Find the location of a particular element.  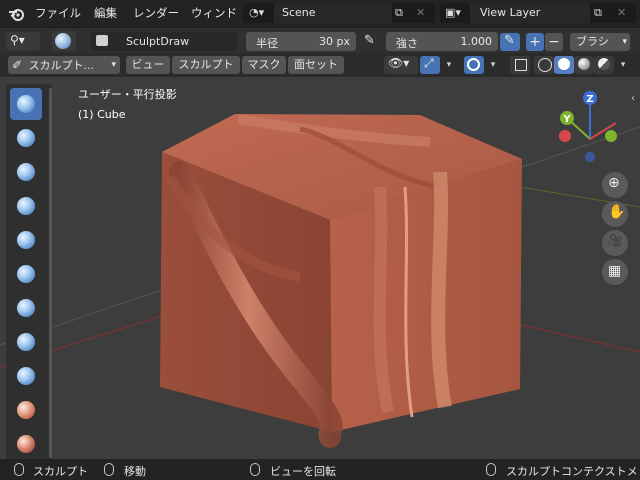

eye-icon: 👁▾ is located at coordinates (399, 63).